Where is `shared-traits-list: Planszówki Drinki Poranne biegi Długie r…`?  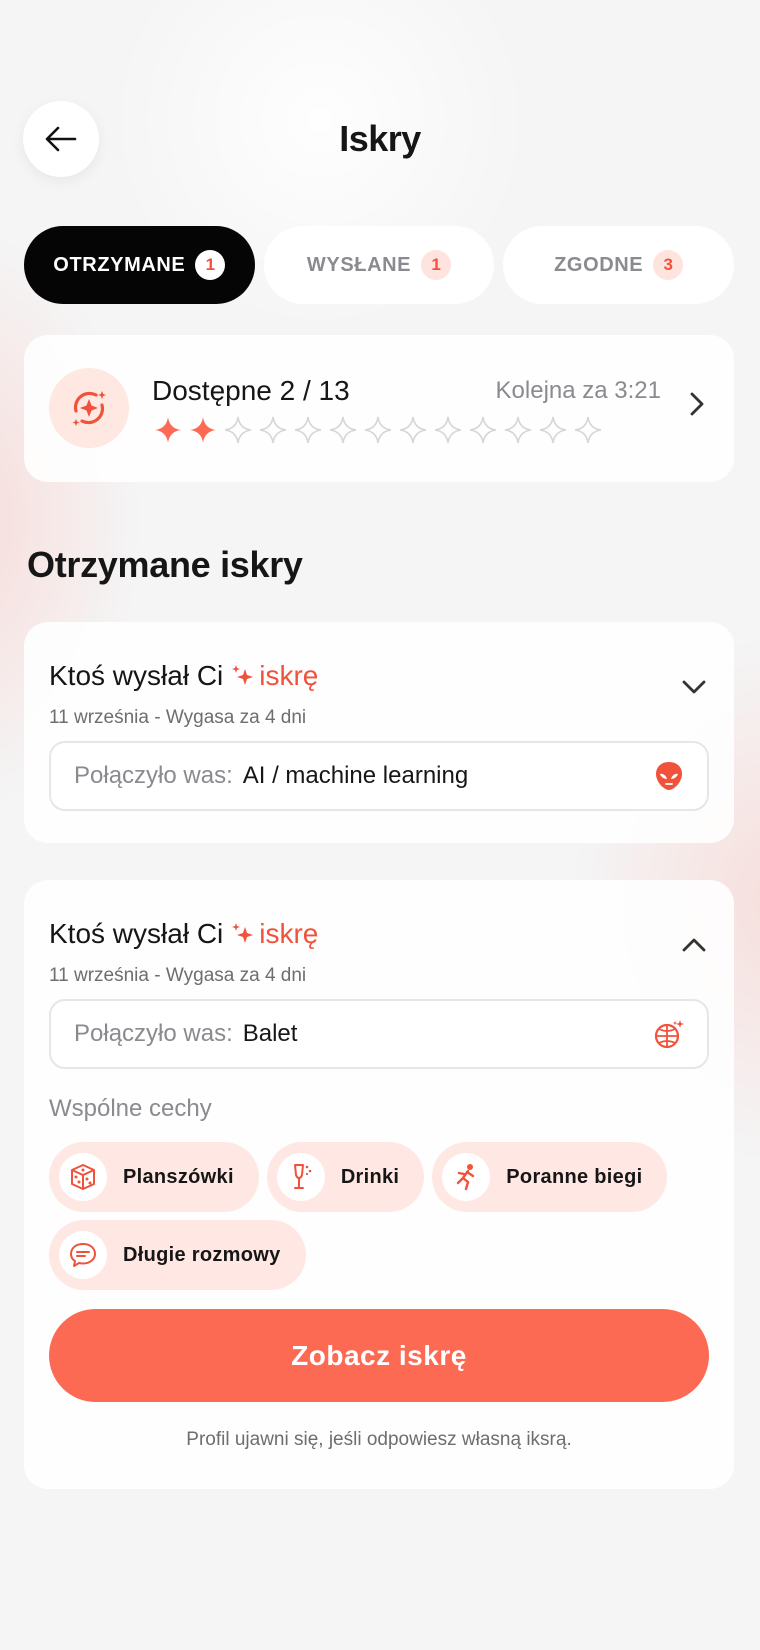
shared-traits-list: Planszówki Drinki Poranne biegi Długie r… is located at coordinates (369, 1216).